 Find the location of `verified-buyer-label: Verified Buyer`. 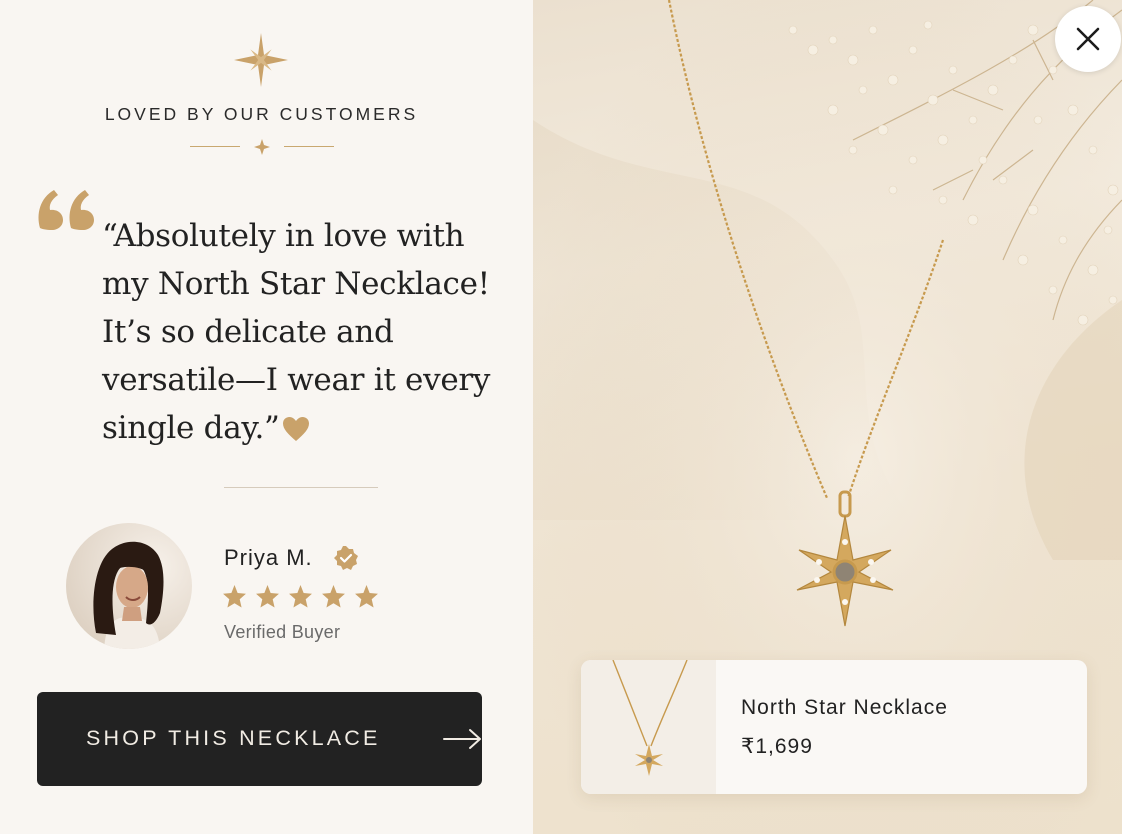

verified-buyer-label: Verified Buyer is located at coordinates (282, 632).